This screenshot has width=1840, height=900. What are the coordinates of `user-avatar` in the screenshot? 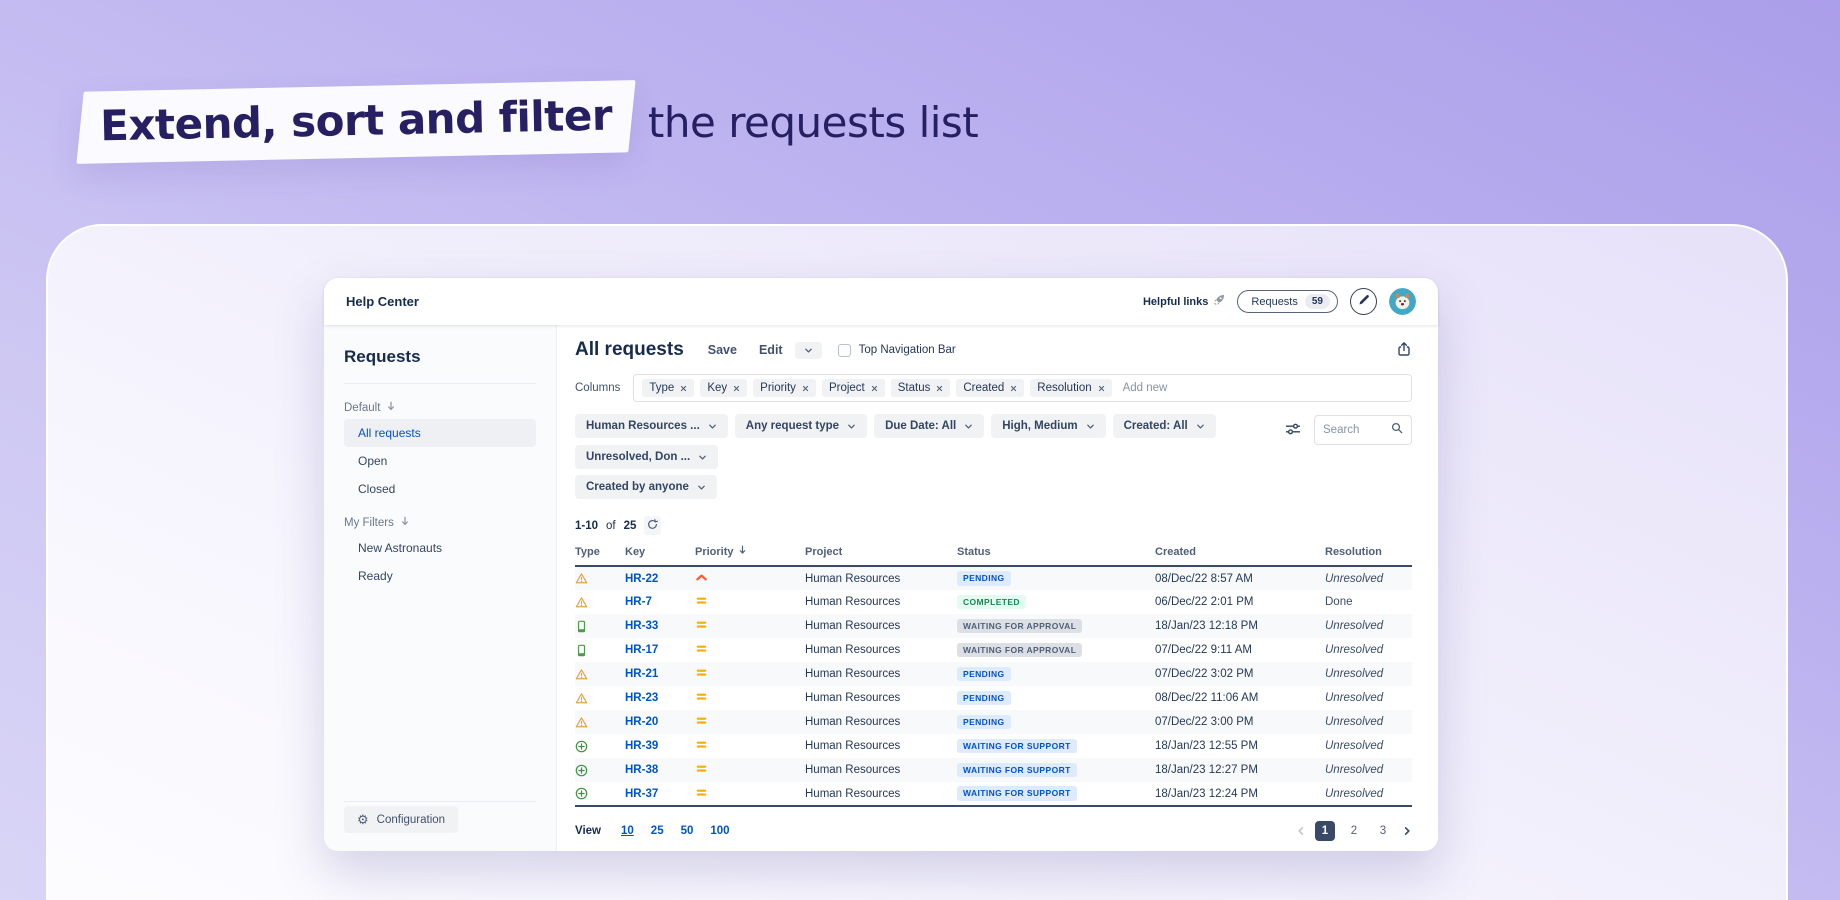 It's located at (1402, 301).